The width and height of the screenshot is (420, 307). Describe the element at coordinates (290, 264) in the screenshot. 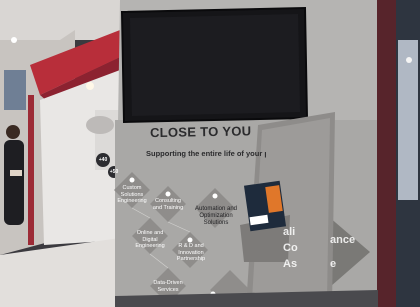

I see `partial-text-line3: As` at that location.